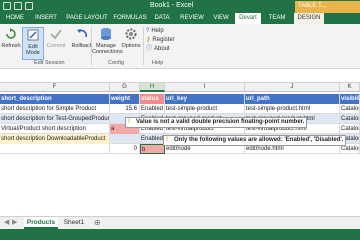  What do you see at coordinates (143, 46) in the screenshot?
I see `ribbon-divider` at bounding box center [143, 46].